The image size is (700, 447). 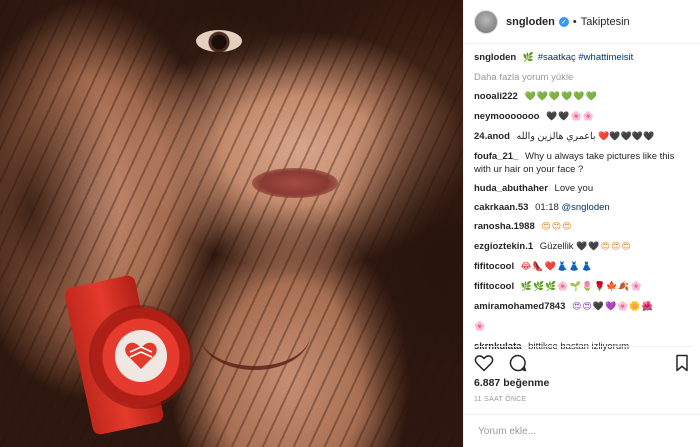 I want to click on comment-emoji: ❤️🖤🖤🖤🖤, so click(x=626, y=137).